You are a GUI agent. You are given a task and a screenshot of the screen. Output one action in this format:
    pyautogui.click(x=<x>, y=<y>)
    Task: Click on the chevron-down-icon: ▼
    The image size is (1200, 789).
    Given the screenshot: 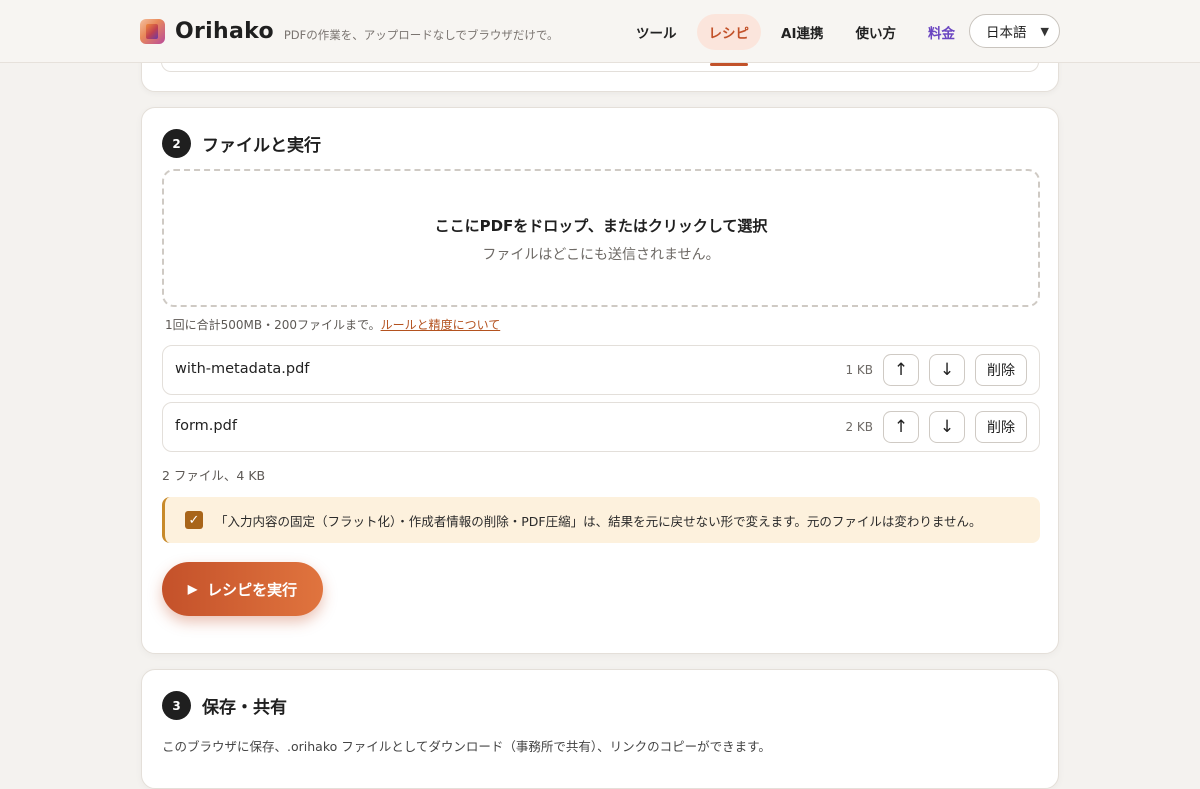 What is the action you would take?
    pyautogui.click(x=1044, y=31)
    